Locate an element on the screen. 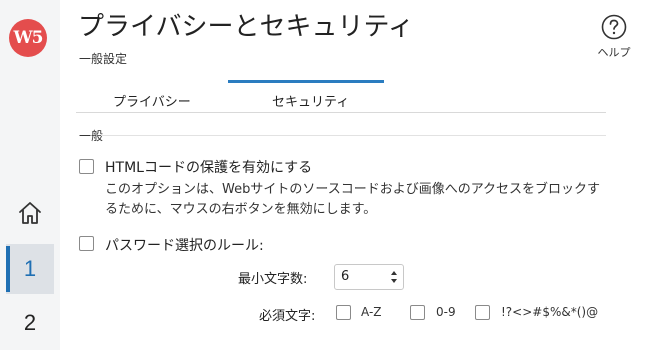 This screenshot has width=659, height=350. tab-security: セキュリティ is located at coordinates (310, 100).